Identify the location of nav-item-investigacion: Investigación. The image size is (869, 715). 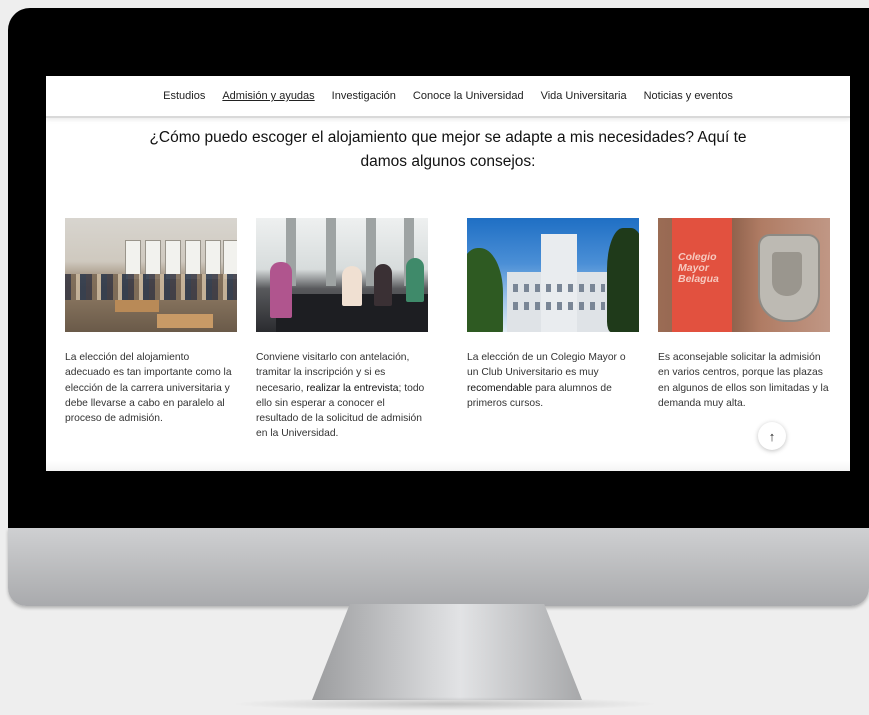
(364, 96).